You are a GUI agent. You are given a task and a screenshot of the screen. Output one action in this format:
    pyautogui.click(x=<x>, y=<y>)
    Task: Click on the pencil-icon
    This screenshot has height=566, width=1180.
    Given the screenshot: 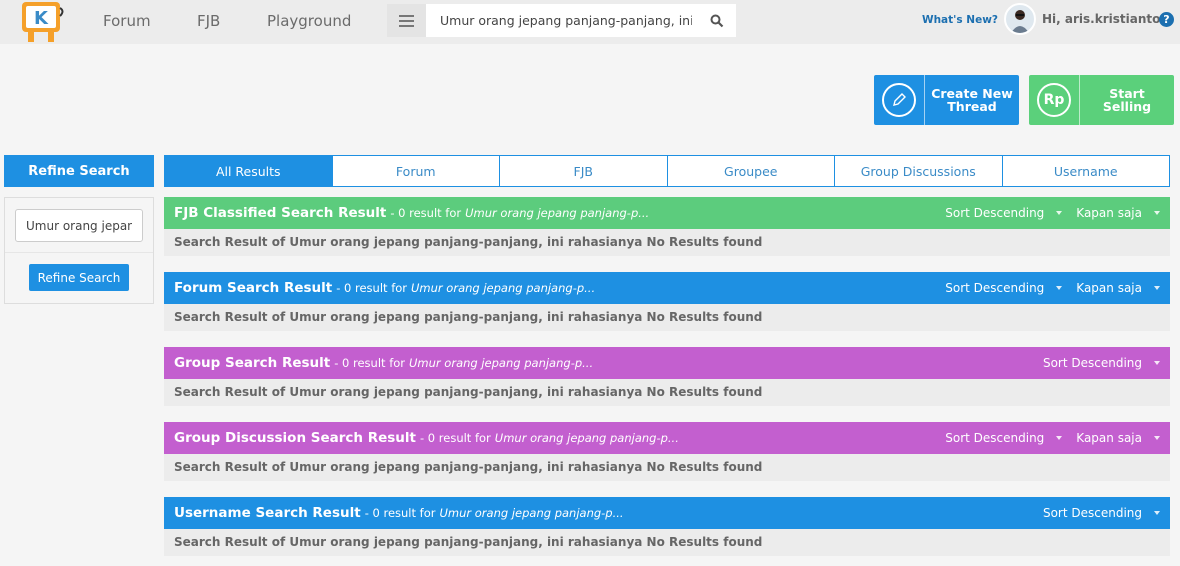 What is the action you would take?
    pyautogui.click(x=899, y=100)
    